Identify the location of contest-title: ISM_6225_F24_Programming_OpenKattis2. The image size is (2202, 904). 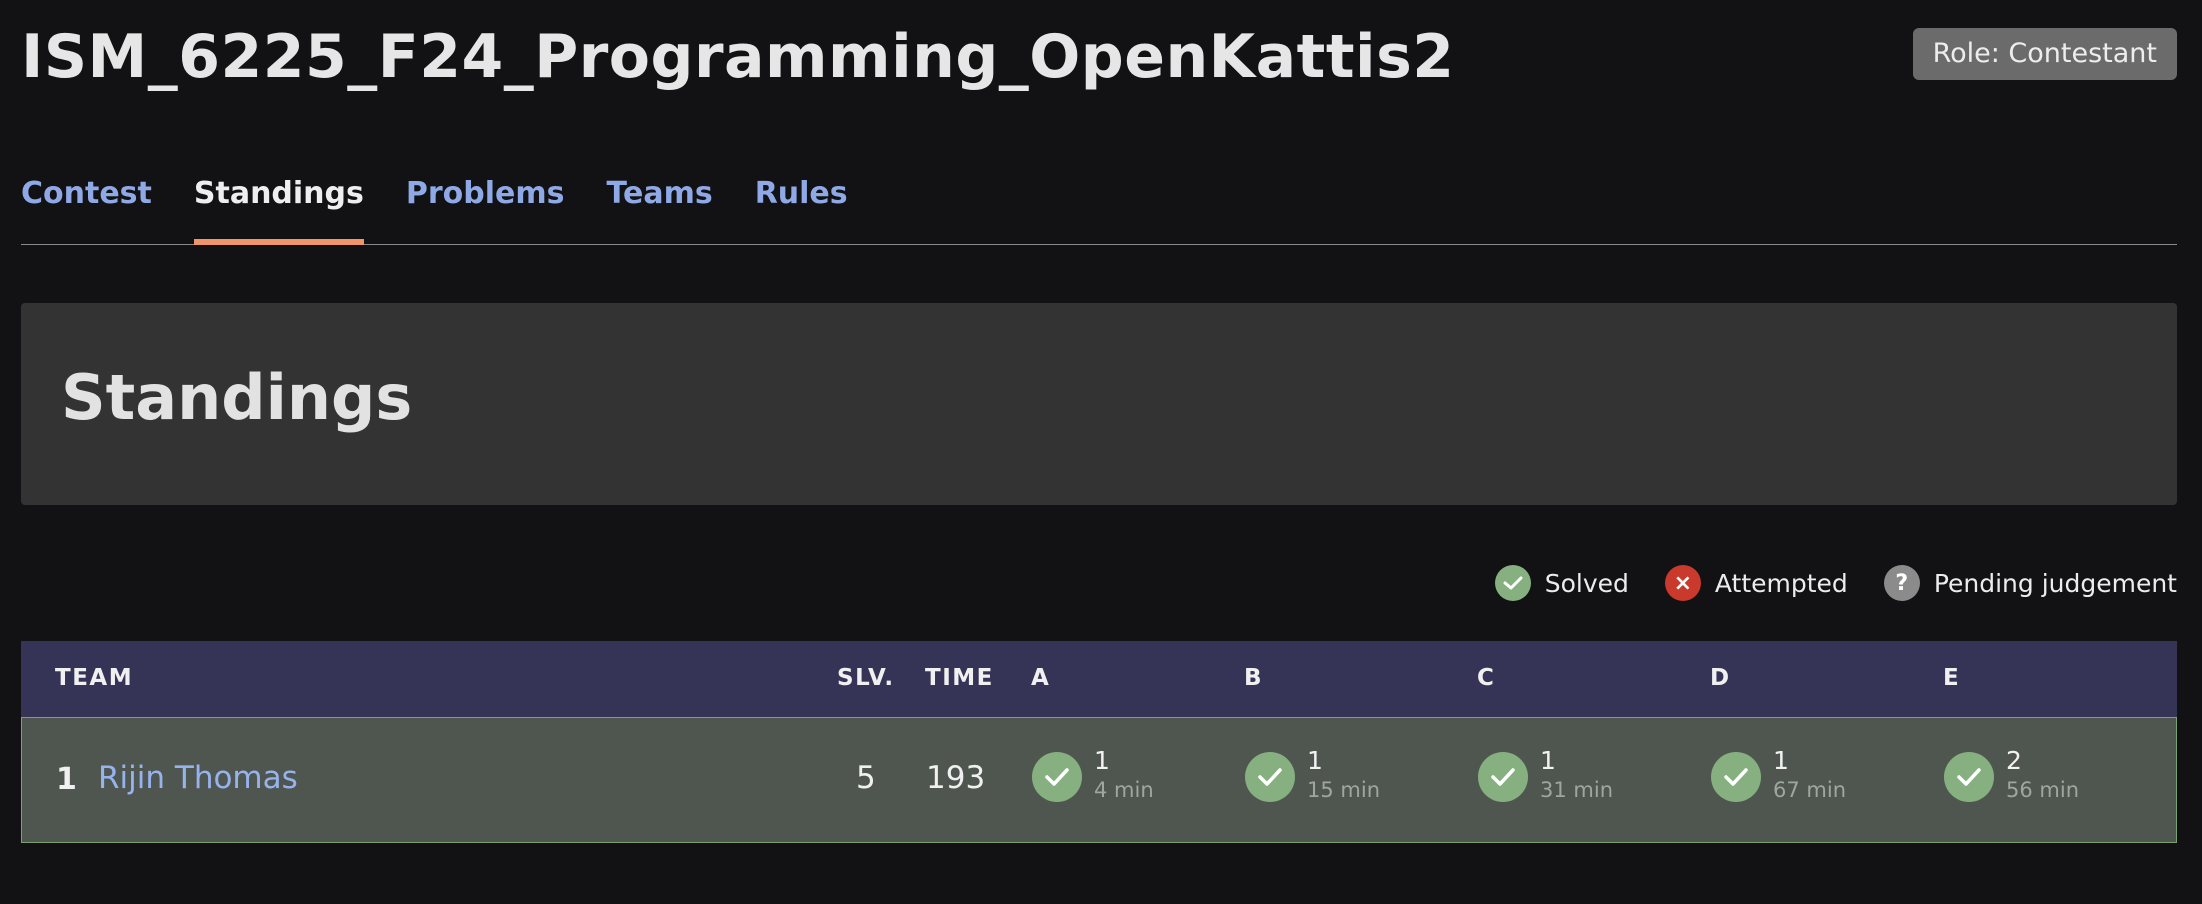
(738, 57).